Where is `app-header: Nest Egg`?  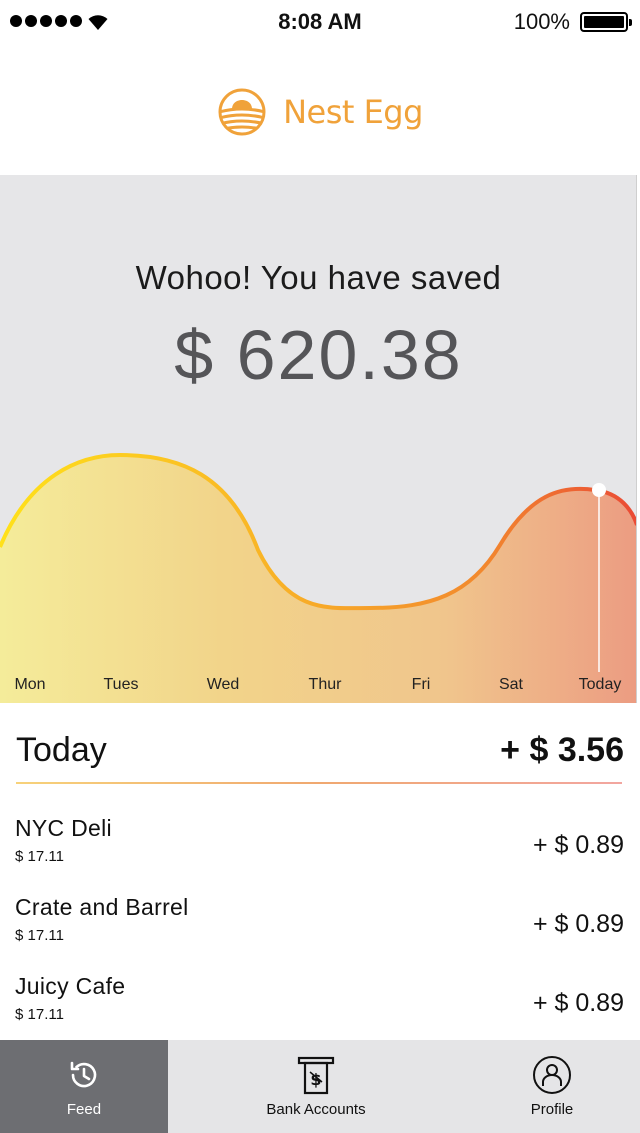
app-header: Nest Egg is located at coordinates (320, 109).